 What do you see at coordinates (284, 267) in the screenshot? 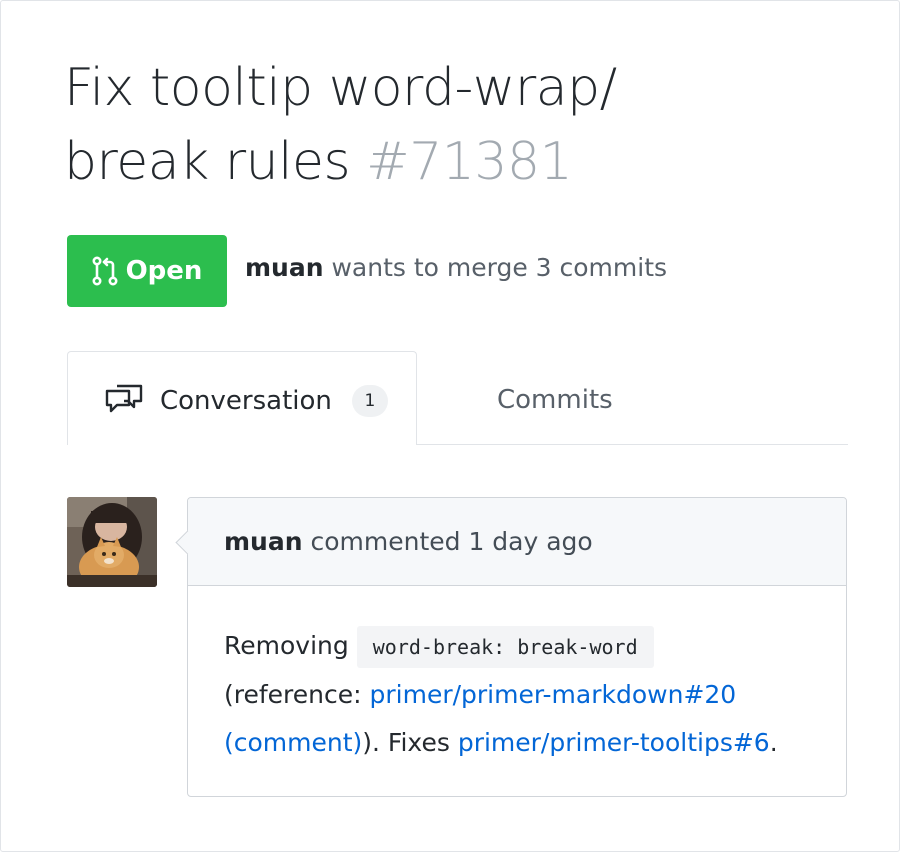
I see `author-link: muan` at bounding box center [284, 267].